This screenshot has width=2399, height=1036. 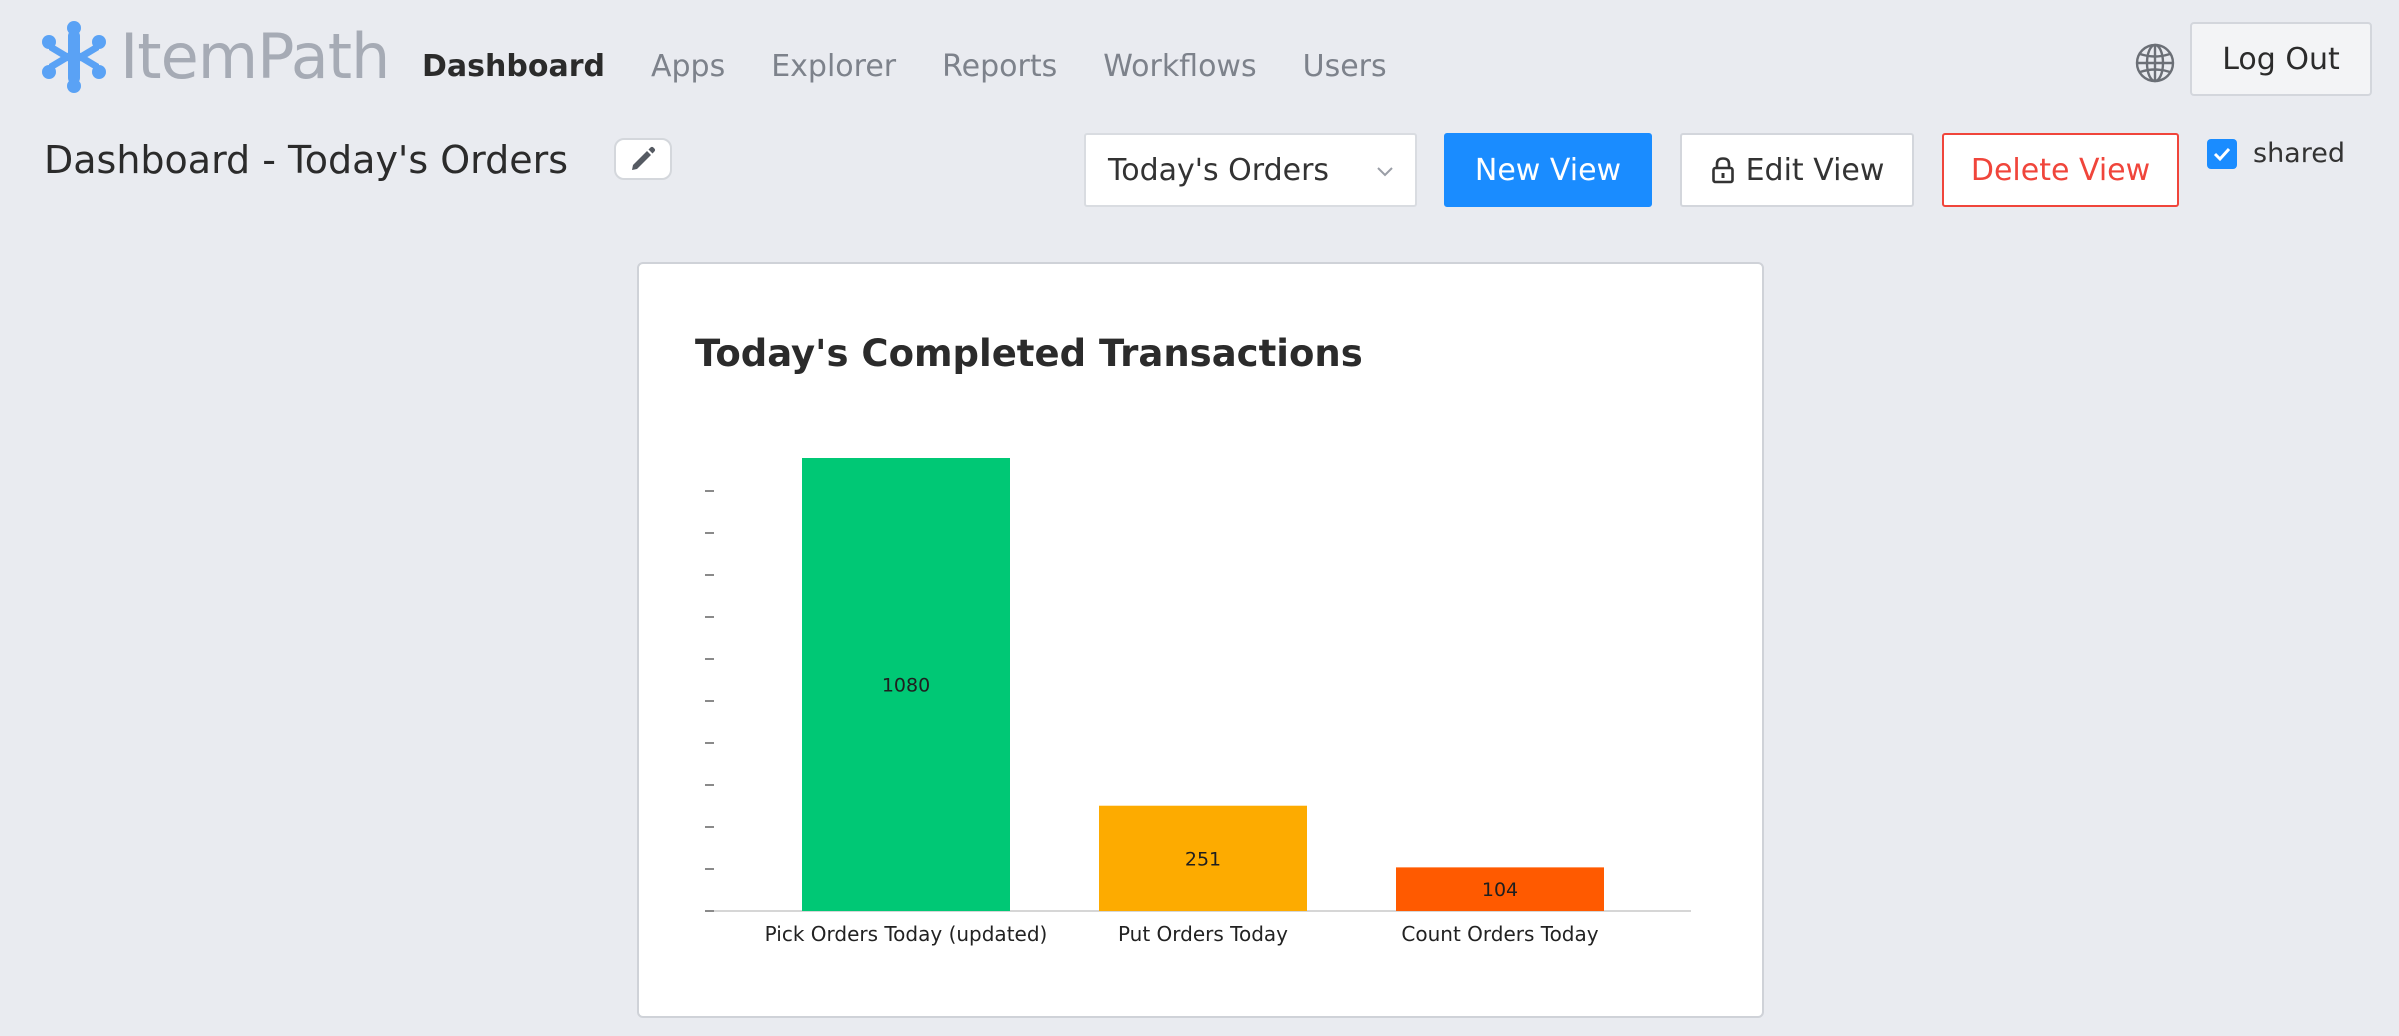 I want to click on nav-item-explorer: Explorer, so click(x=833, y=66).